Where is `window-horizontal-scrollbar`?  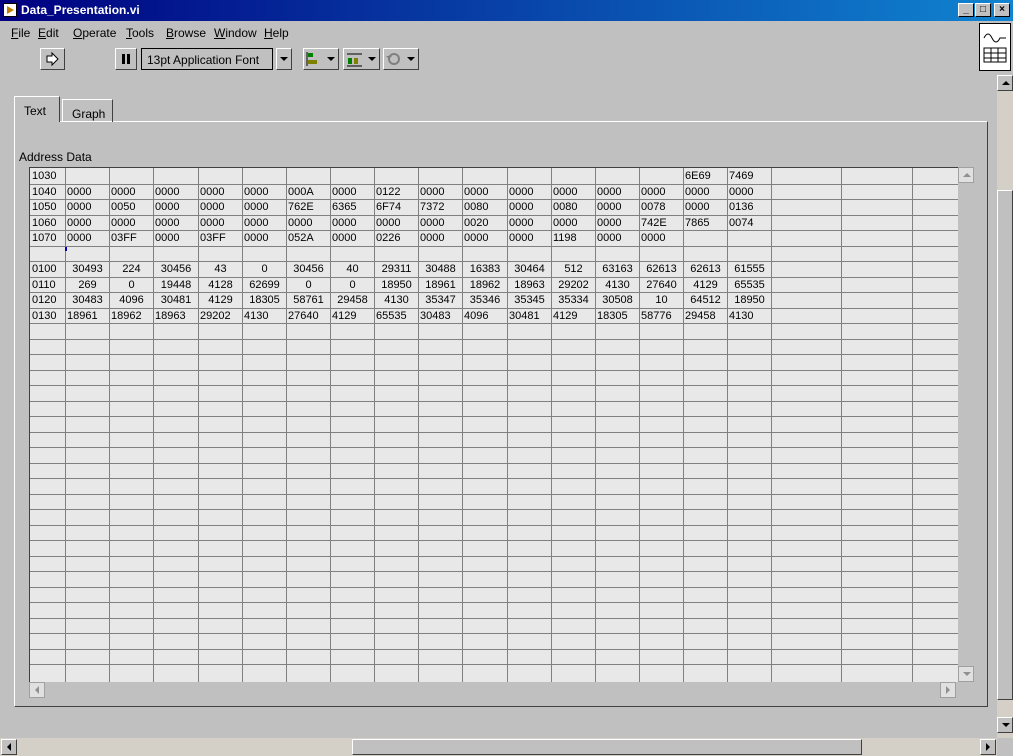
window-horizontal-scrollbar is located at coordinates (498, 747).